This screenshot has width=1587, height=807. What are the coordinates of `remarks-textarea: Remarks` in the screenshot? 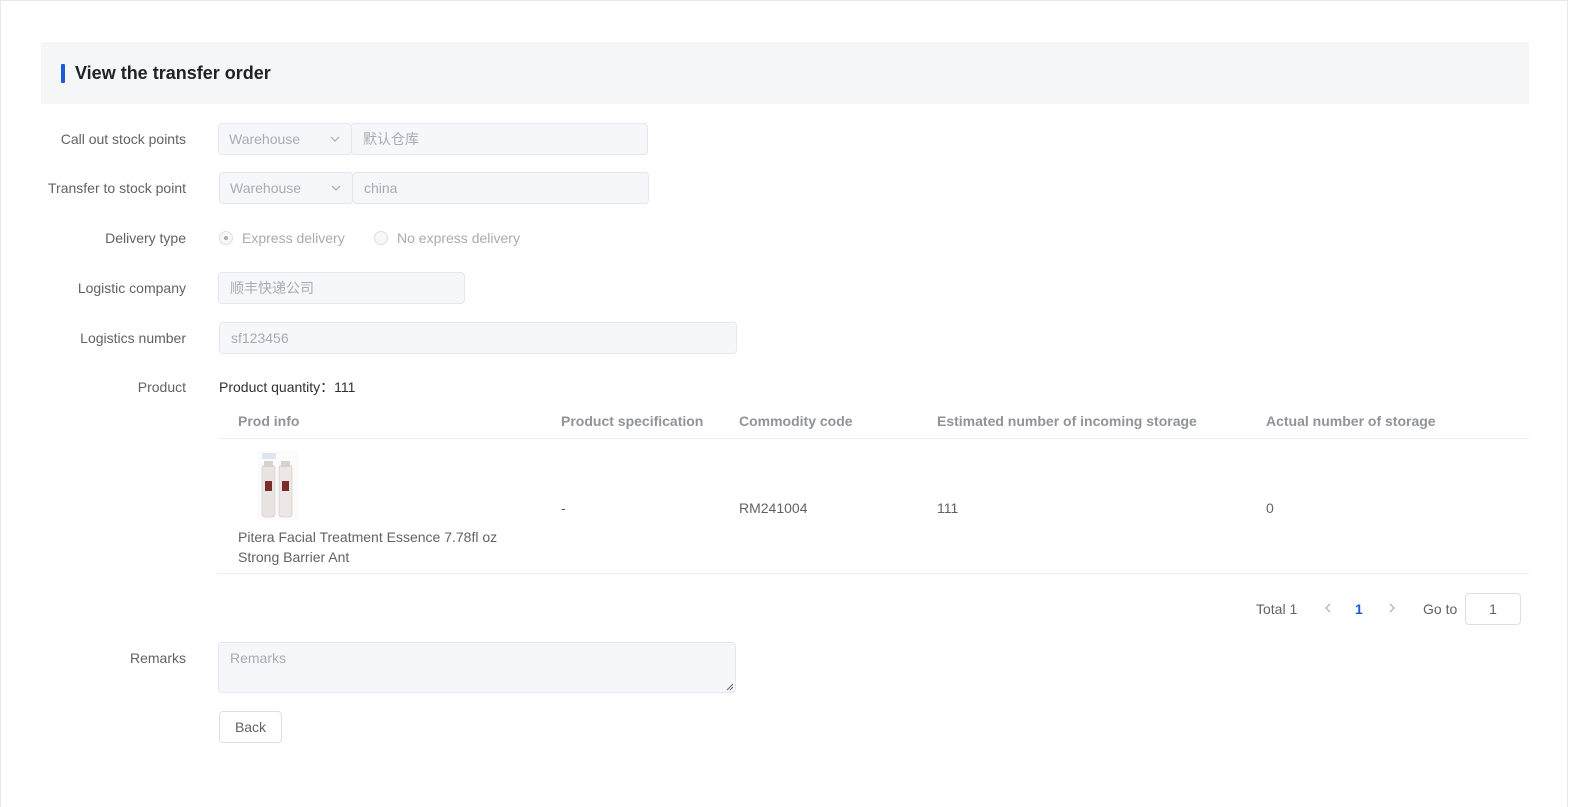 It's located at (477, 667).